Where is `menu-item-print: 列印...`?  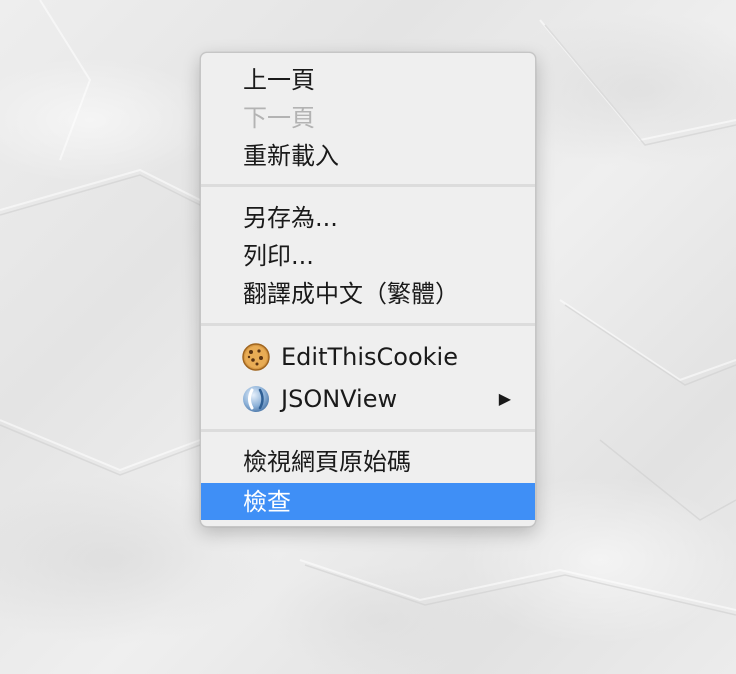 menu-item-print: 列印... is located at coordinates (368, 256).